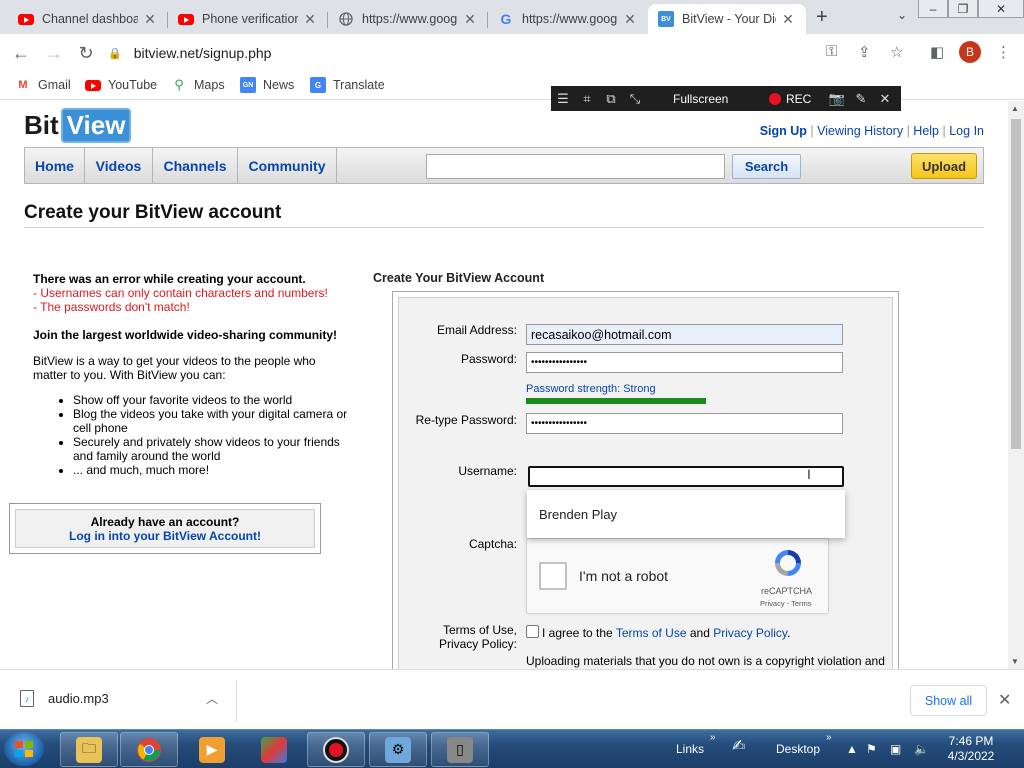 The height and width of the screenshot is (768, 1024). I want to click on taskbar-recorder, so click(336, 749).